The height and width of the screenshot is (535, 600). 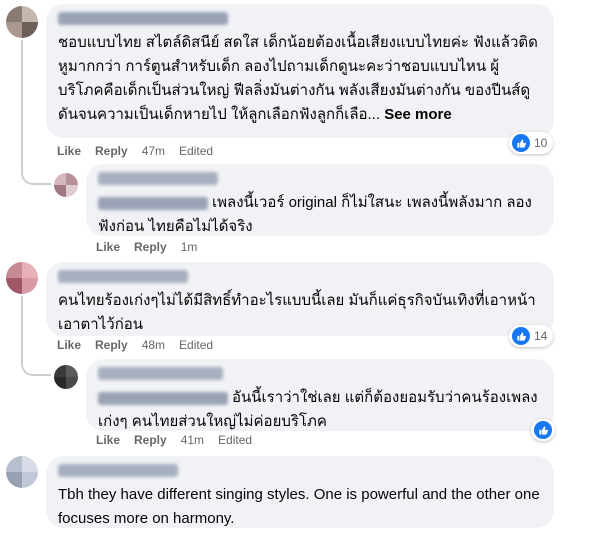 What do you see at coordinates (174, 440) in the screenshot?
I see `comment-actions: Like Reply 41m Edited` at bounding box center [174, 440].